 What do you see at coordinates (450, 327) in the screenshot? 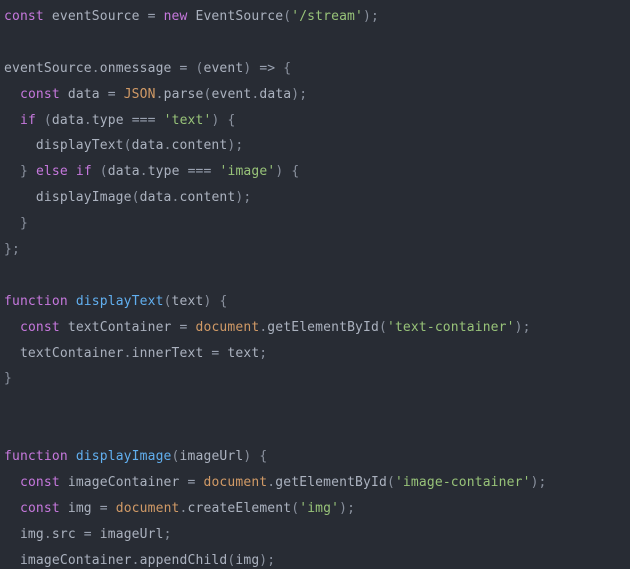
I see `token-string: 'text-container'` at bounding box center [450, 327].